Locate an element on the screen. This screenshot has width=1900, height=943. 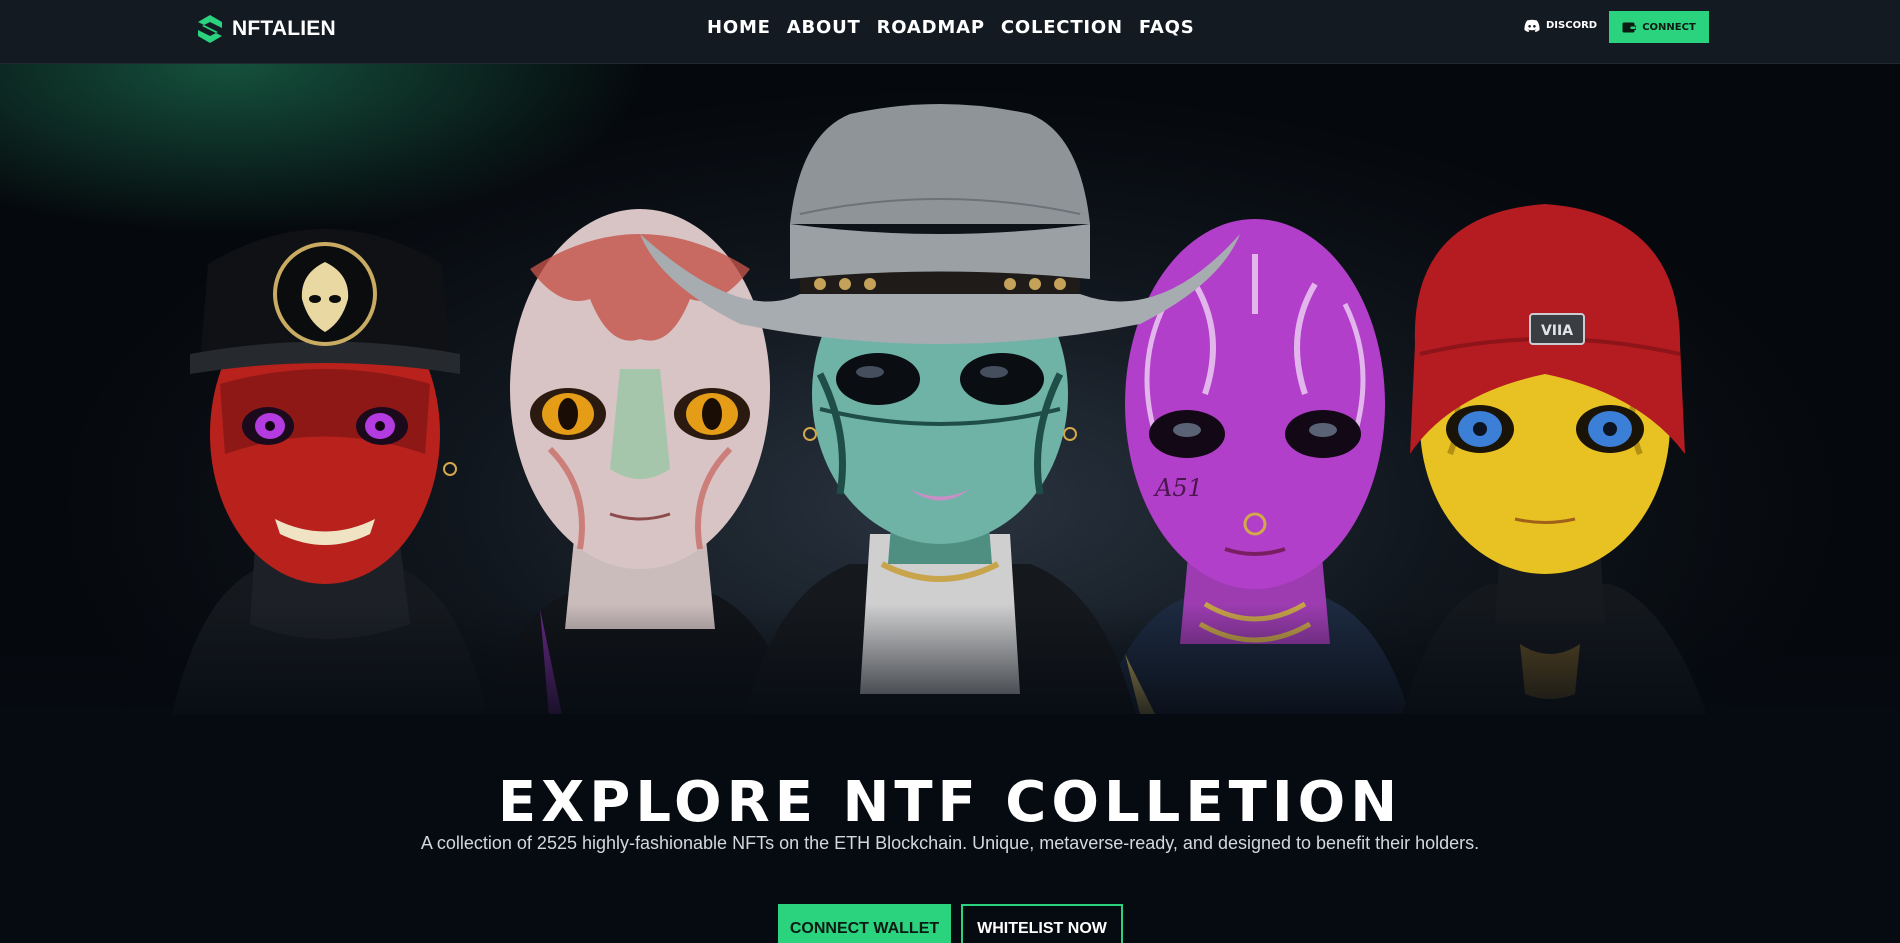
hero-headline: EXPLORE NTF COLLETION is located at coordinates (950, 802).